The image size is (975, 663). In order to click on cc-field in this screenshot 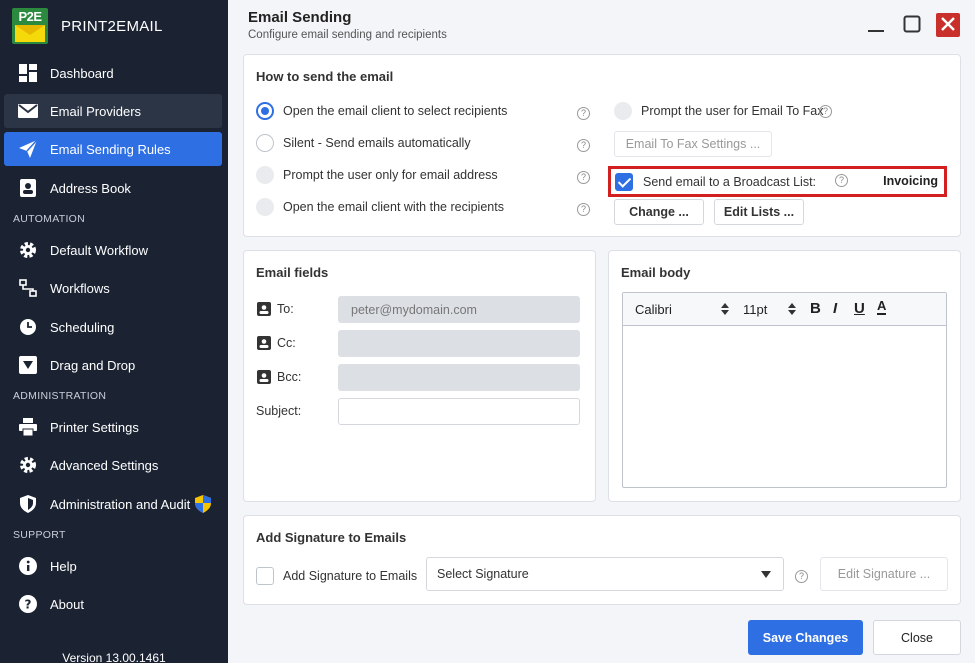, I will do `click(459, 343)`.